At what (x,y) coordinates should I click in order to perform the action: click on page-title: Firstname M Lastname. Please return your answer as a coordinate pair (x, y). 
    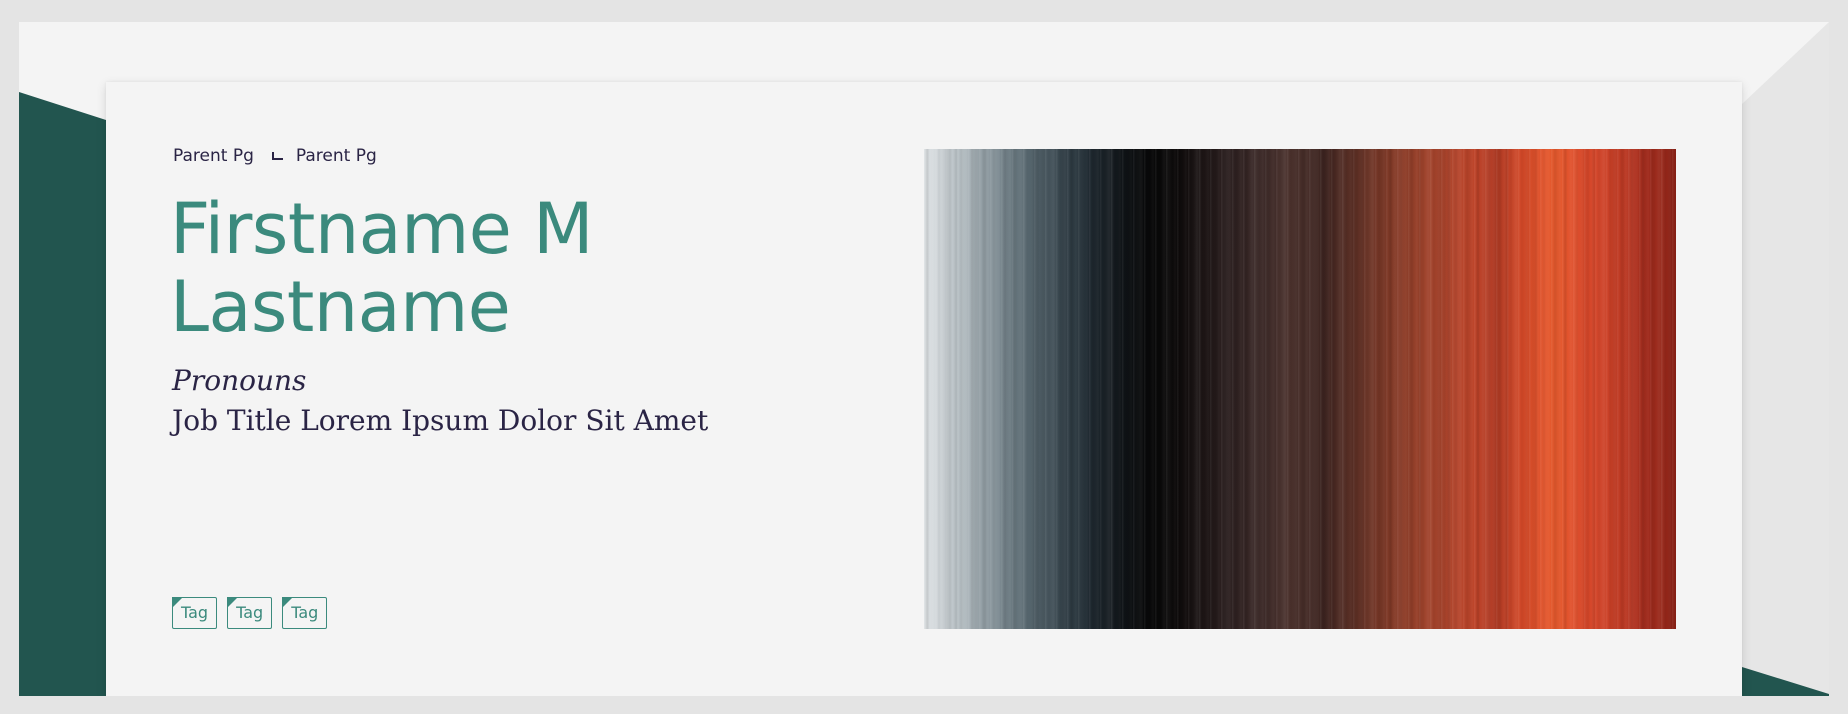
    Looking at the image, I should click on (490, 268).